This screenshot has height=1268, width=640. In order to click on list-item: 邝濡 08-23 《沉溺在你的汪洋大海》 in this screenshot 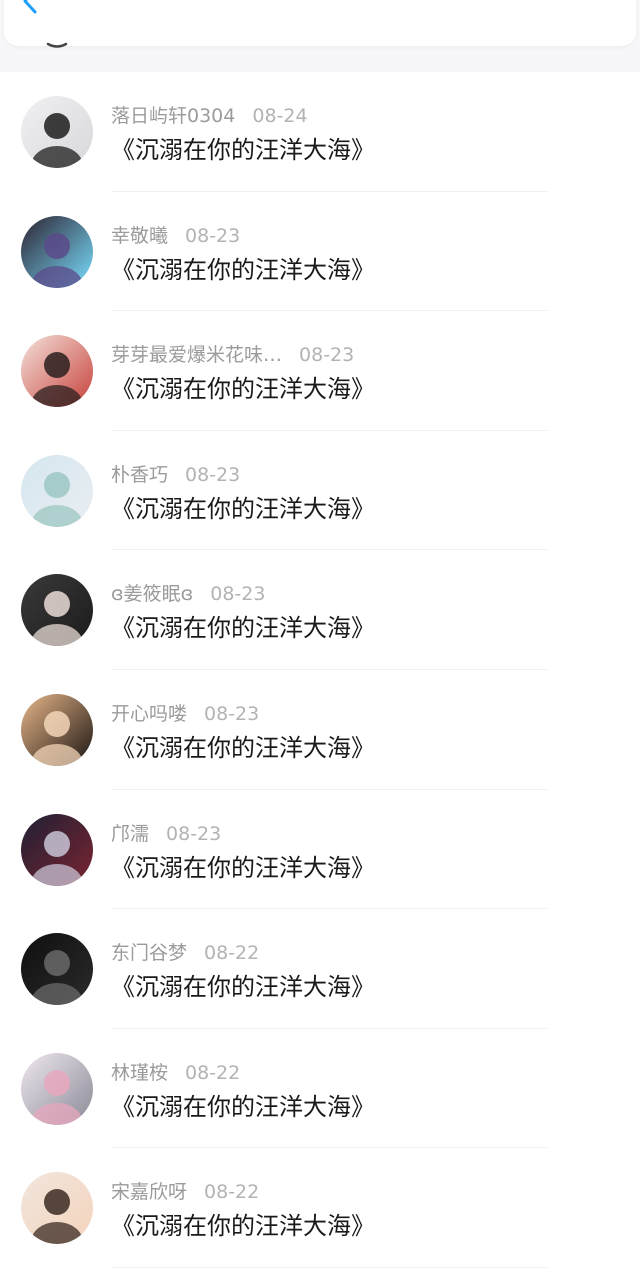, I will do `click(320, 850)`.